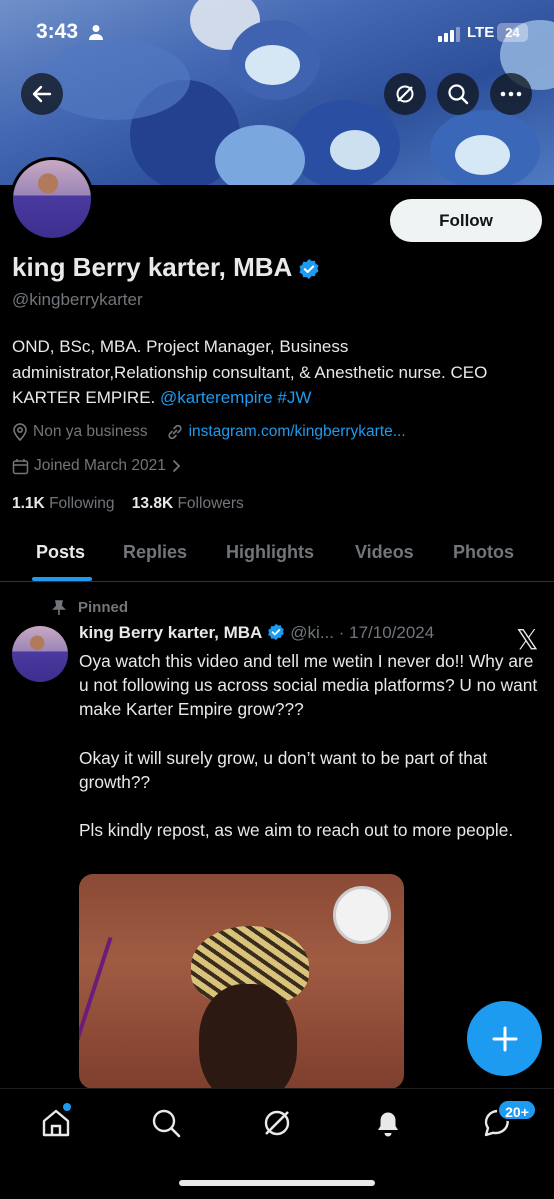 The width and height of the screenshot is (554, 1199). Describe the element at coordinates (62, 579) in the screenshot. I see `active-tab-indicator` at that location.